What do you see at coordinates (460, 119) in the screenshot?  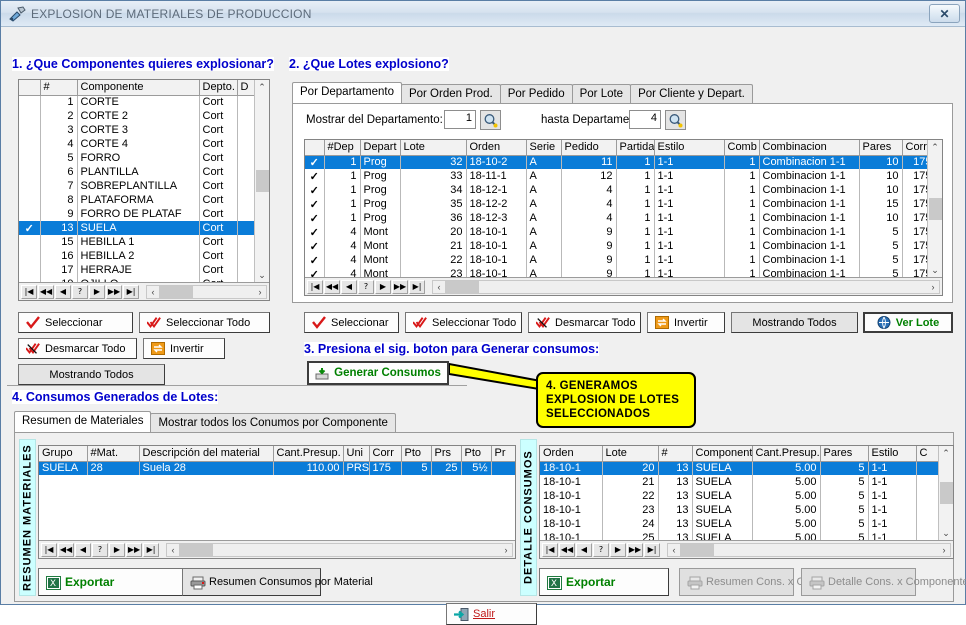 I see `from-department-input: 1` at bounding box center [460, 119].